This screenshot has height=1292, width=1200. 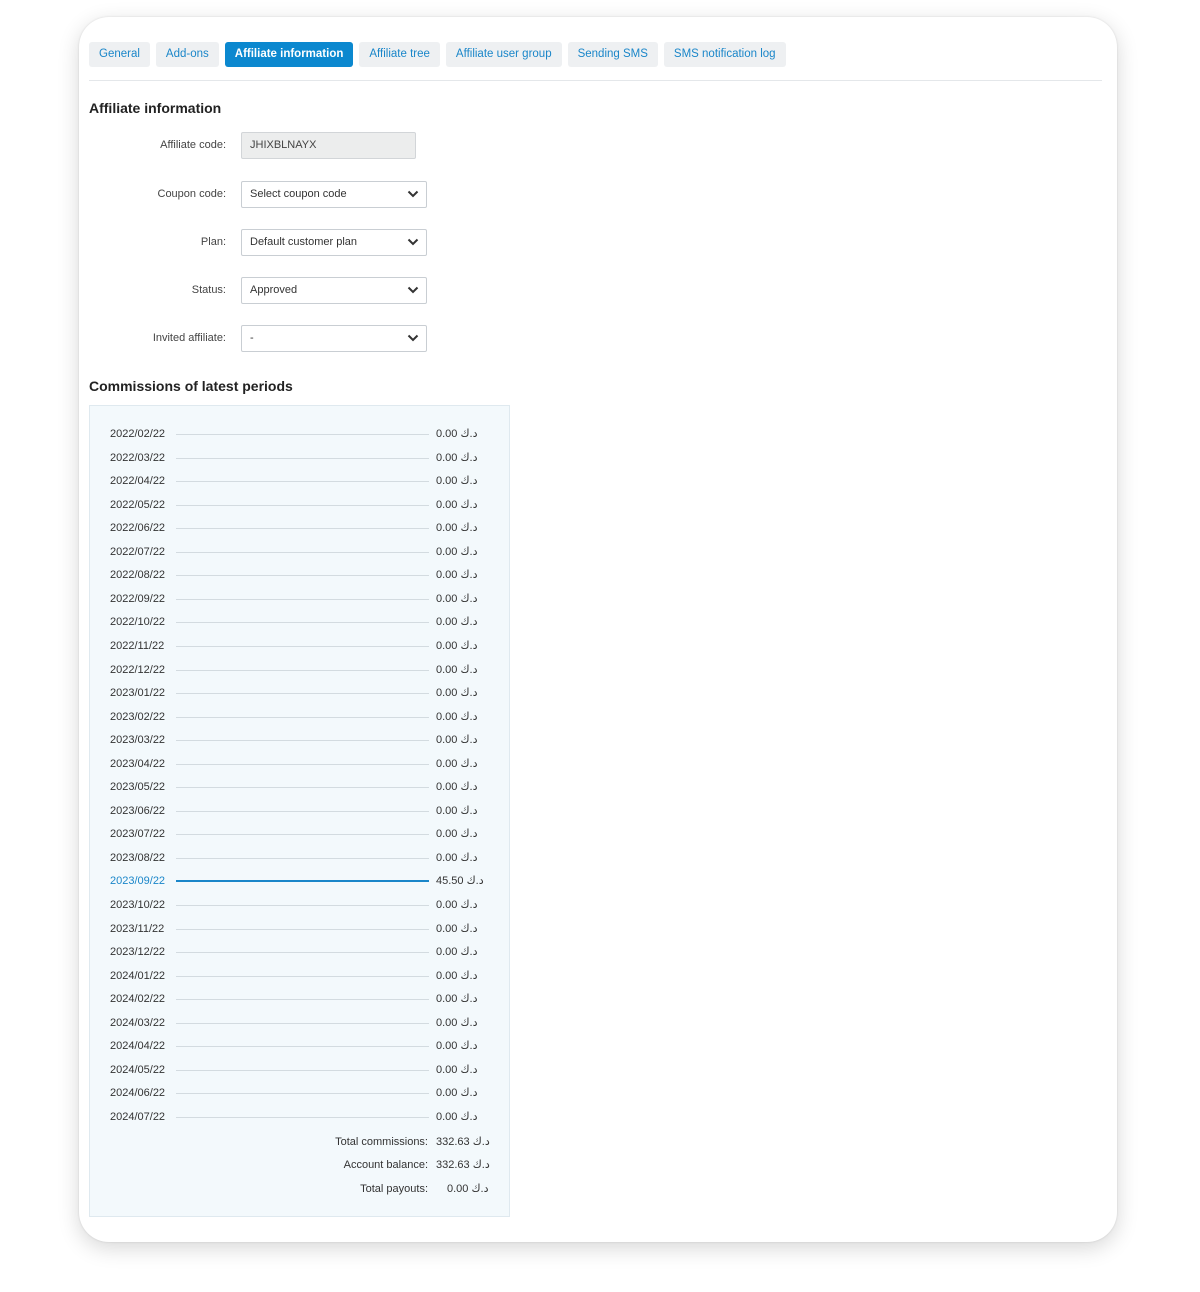 I want to click on status-row: Status: Approved, so click(x=299, y=290).